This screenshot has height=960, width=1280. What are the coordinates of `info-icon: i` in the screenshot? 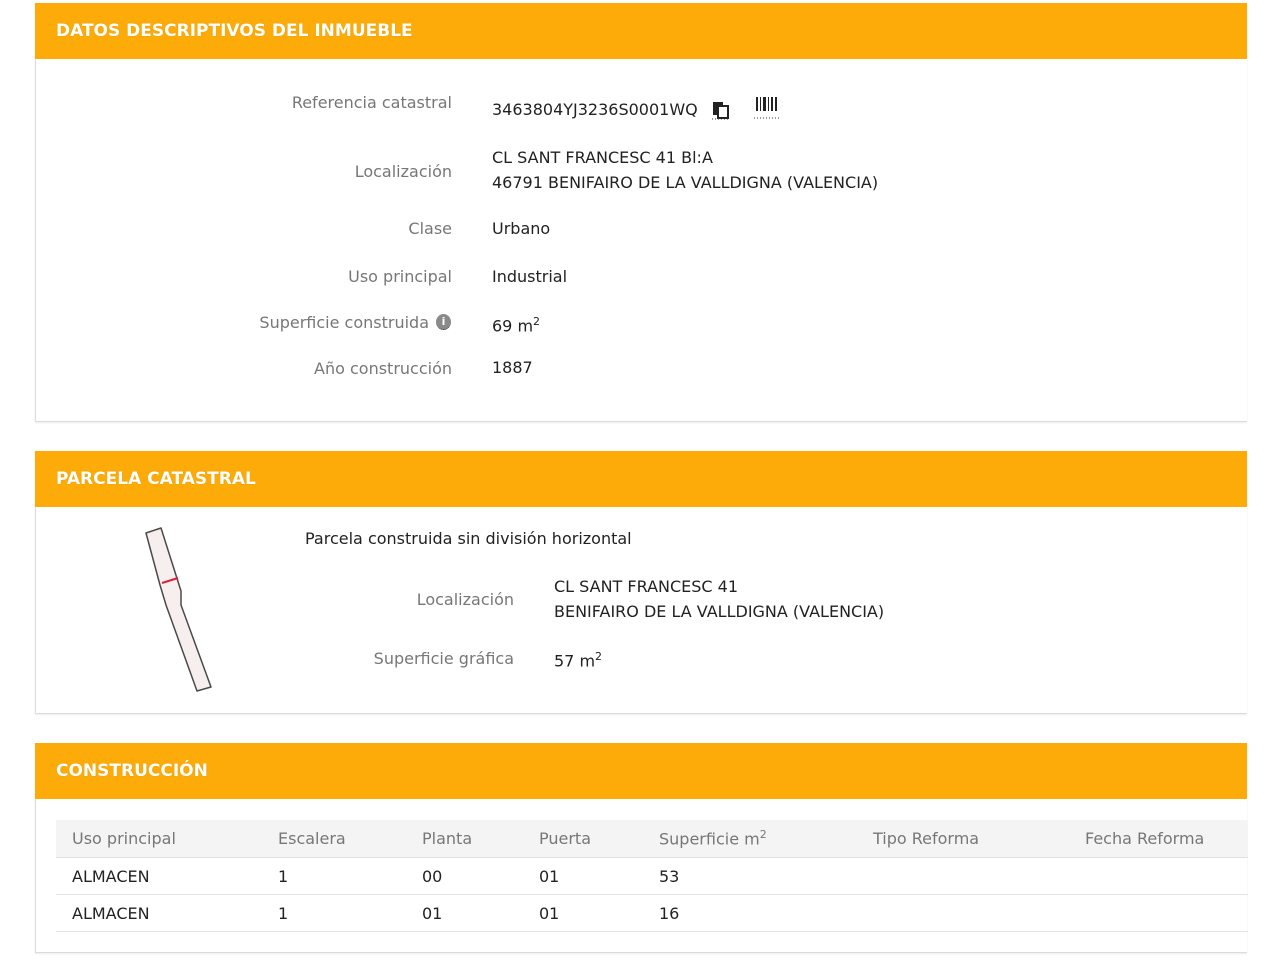 It's located at (443, 322).